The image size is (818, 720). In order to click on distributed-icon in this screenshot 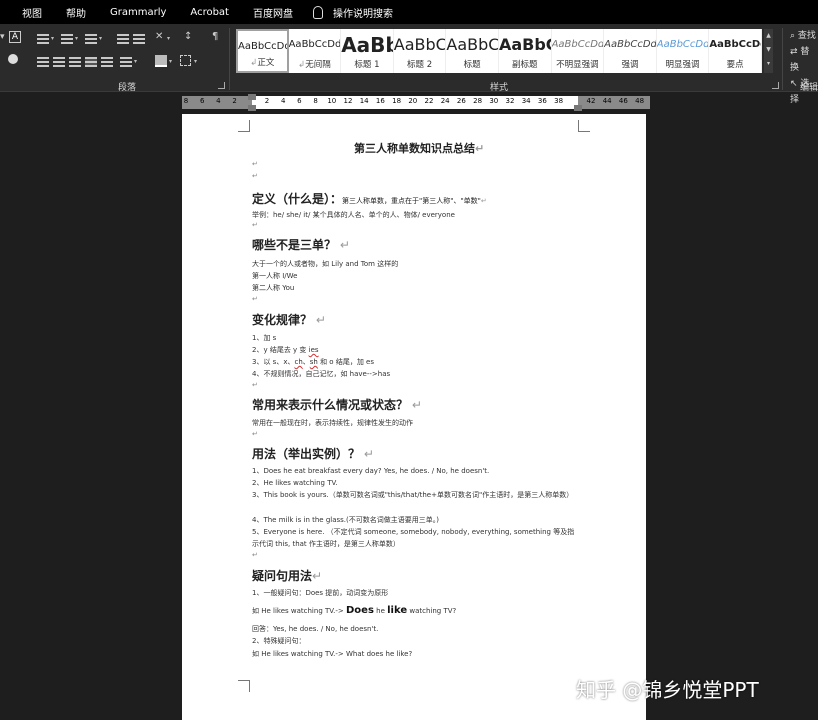, I will do `click(107, 62)`.